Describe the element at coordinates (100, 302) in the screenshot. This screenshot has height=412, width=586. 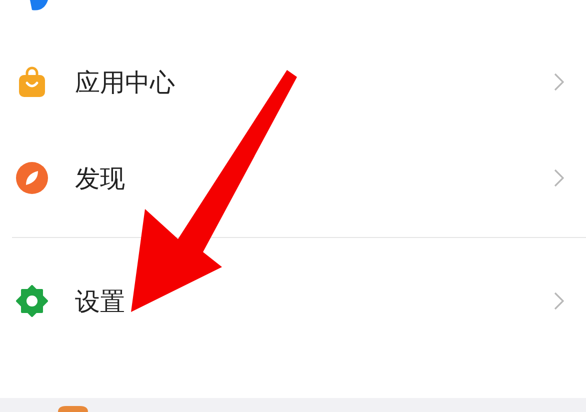
I see `menu-label: 设置` at that location.